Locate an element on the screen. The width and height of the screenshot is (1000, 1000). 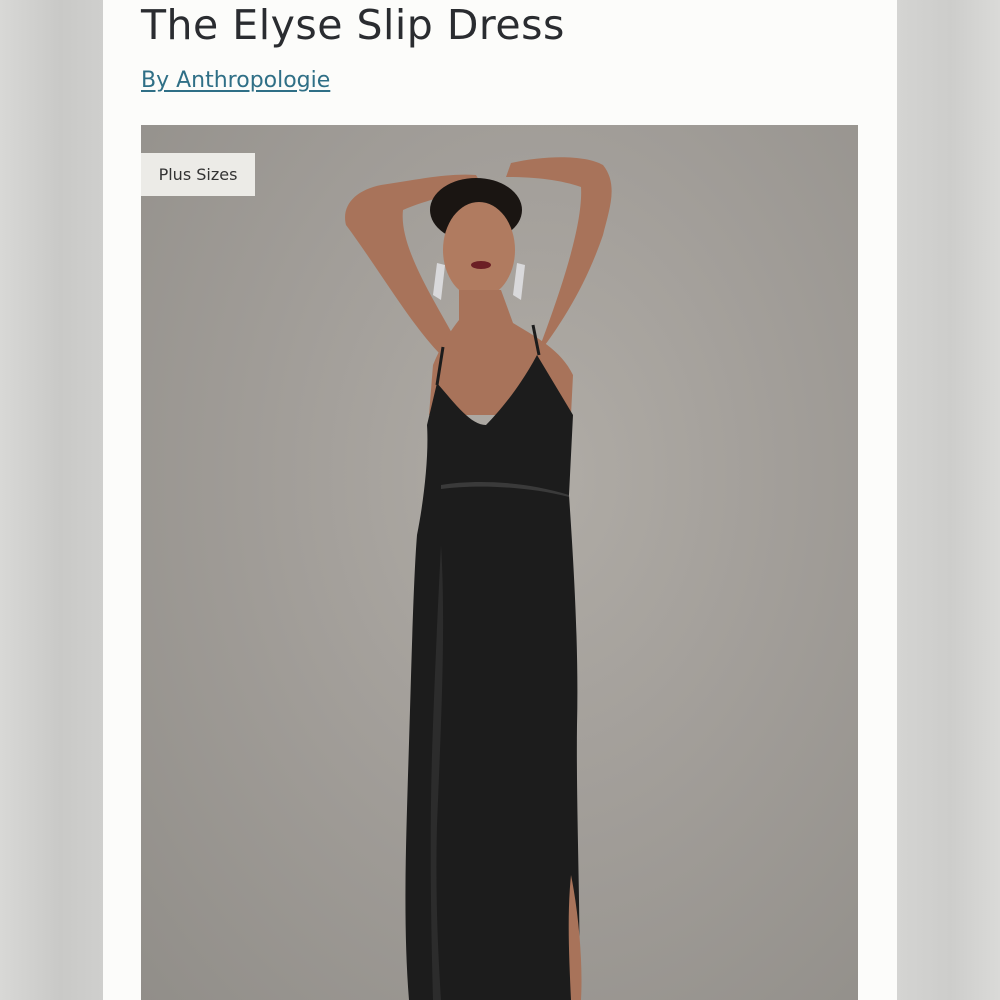
plus-sizes-badge: Plus Sizes is located at coordinates (198, 174).